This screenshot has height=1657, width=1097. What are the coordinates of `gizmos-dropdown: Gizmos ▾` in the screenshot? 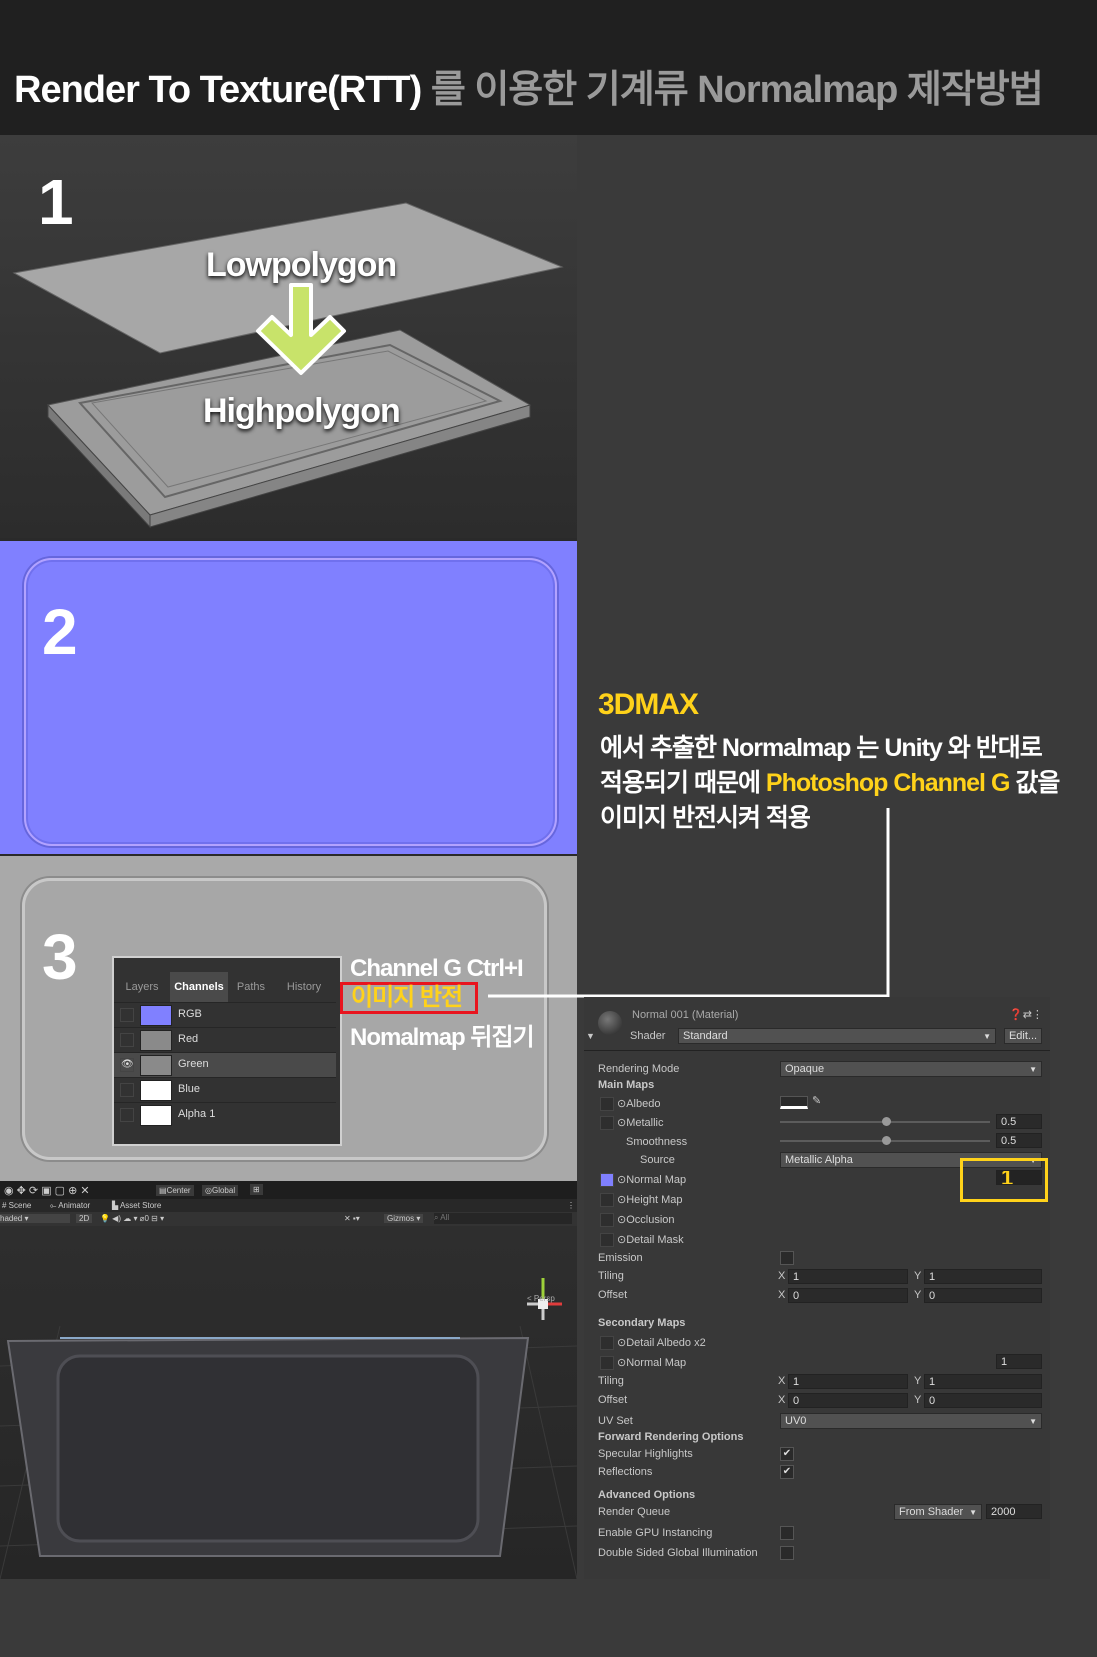 It's located at (404, 1218).